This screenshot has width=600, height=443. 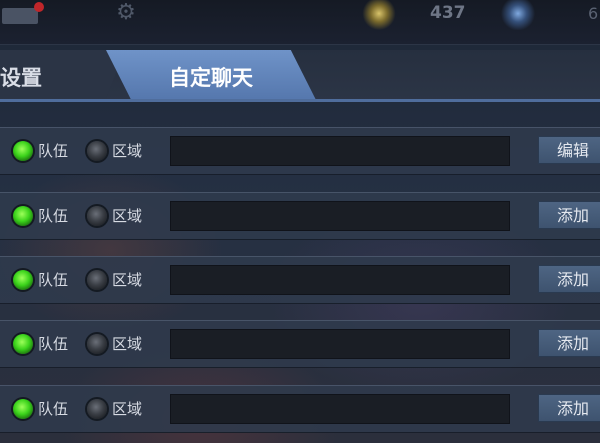 What do you see at coordinates (39, 7) in the screenshot?
I see `notification-dot` at bounding box center [39, 7].